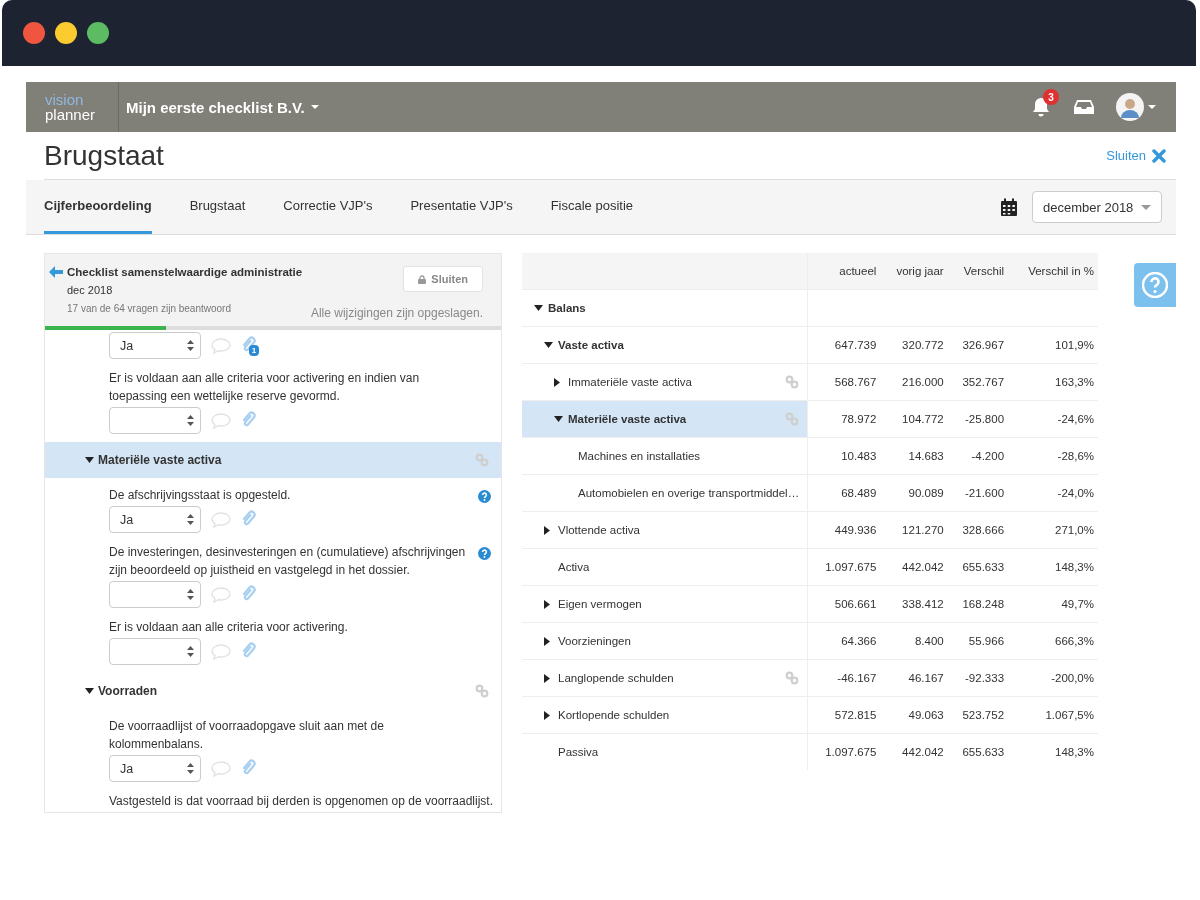 Image resolution: width=1200 pixels, height=900 pixels. What do you see at coordinates (978, 493) in the screenshot?
I see `value-cell: -21.600` at bounding box center [978, 493].